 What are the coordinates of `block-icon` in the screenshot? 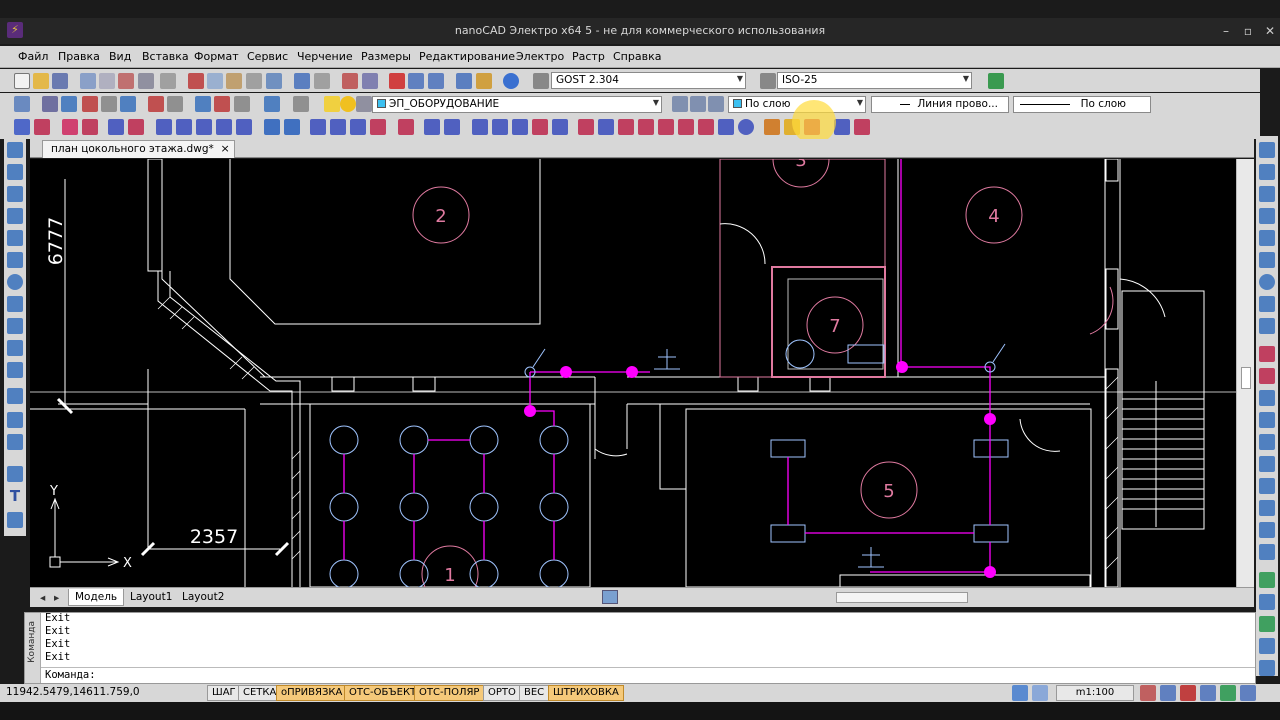 It's located at (203, 104).